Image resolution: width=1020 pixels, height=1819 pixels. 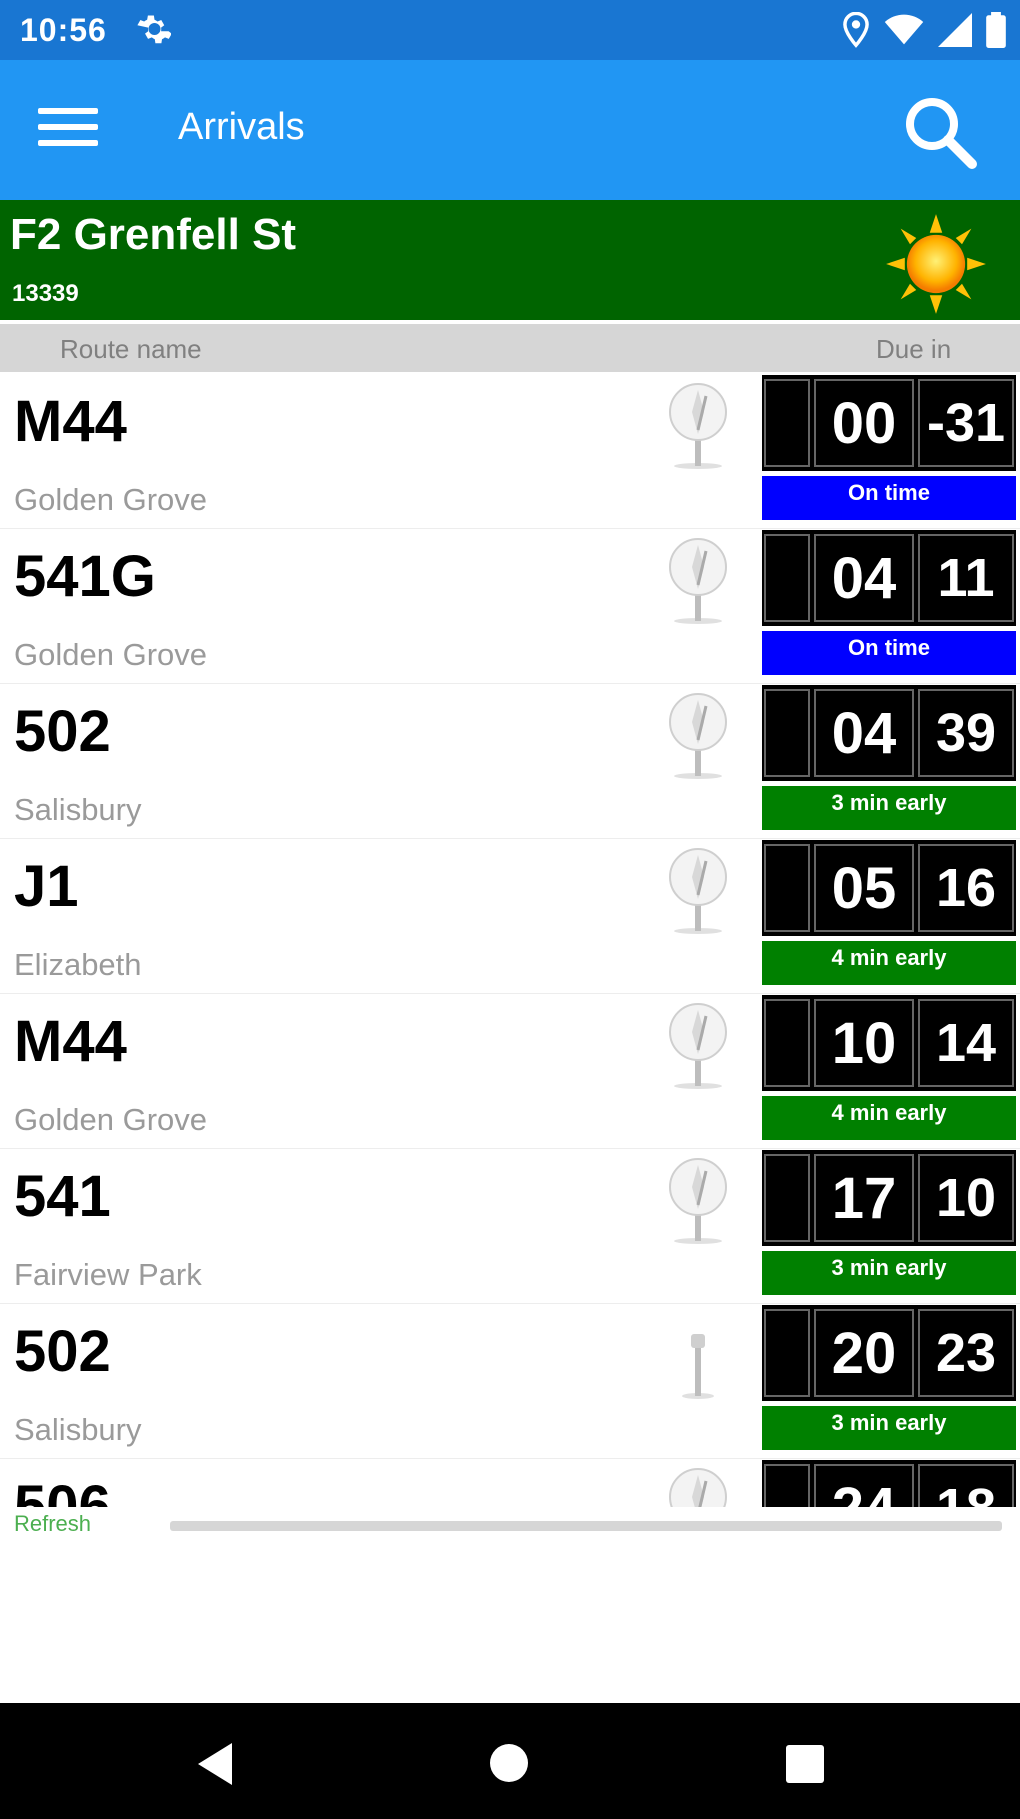 I want to click on seconds-value: 14, so click(x=966, y=1043).